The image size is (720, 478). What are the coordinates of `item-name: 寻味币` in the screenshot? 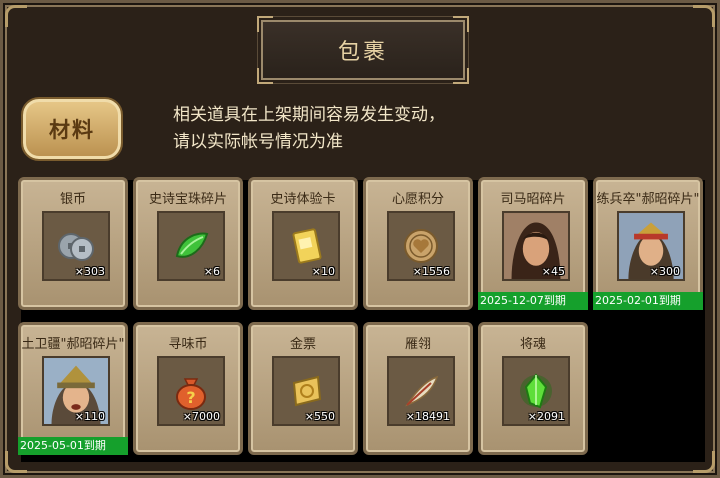 It's located at (188, 344).